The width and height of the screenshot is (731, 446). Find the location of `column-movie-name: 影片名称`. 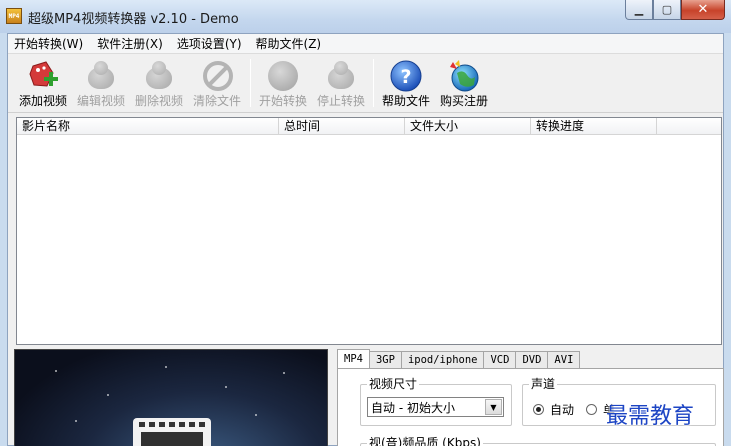

column-movie-name: 影片名称 is located at coordinates (148, 126).